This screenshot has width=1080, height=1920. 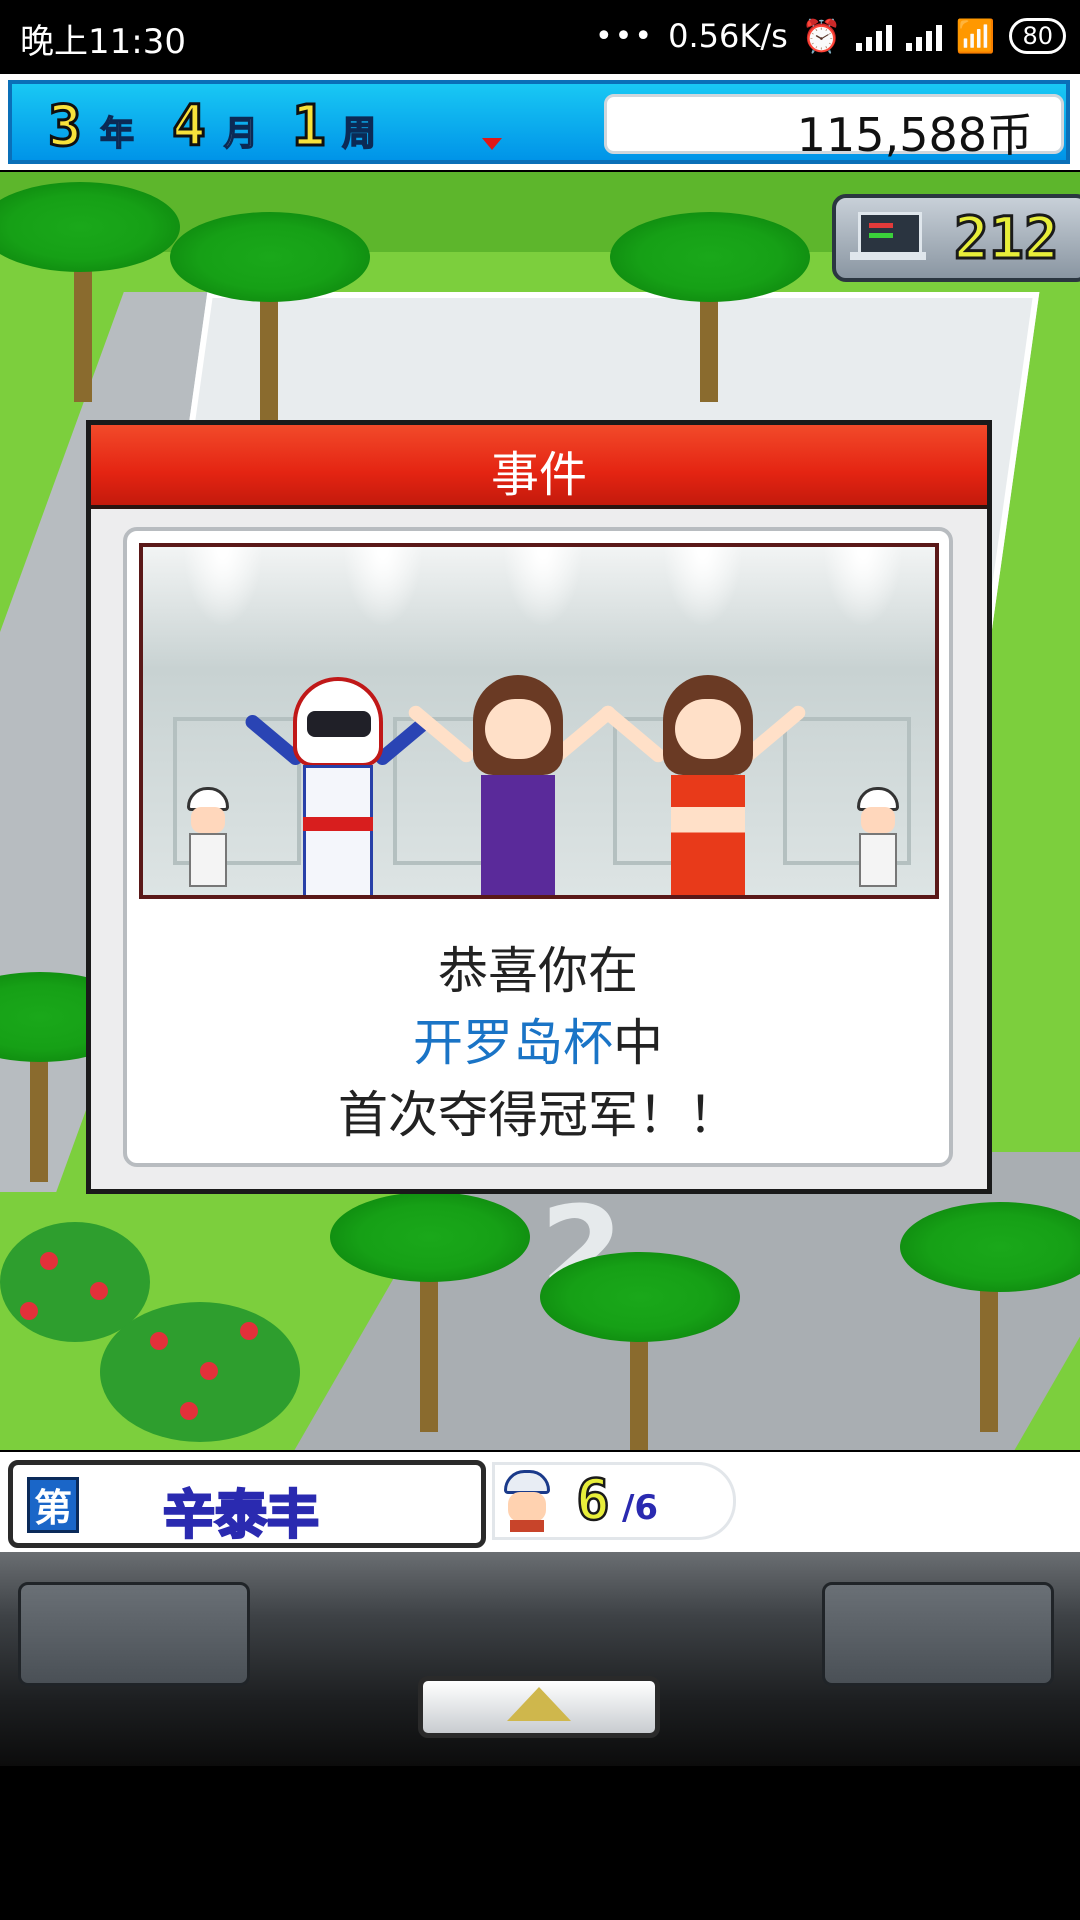 What do you see at coordinates (103, 42) in the screenshot?
I see `status-time: 晚上11:30` at bounding box center [103, 42].